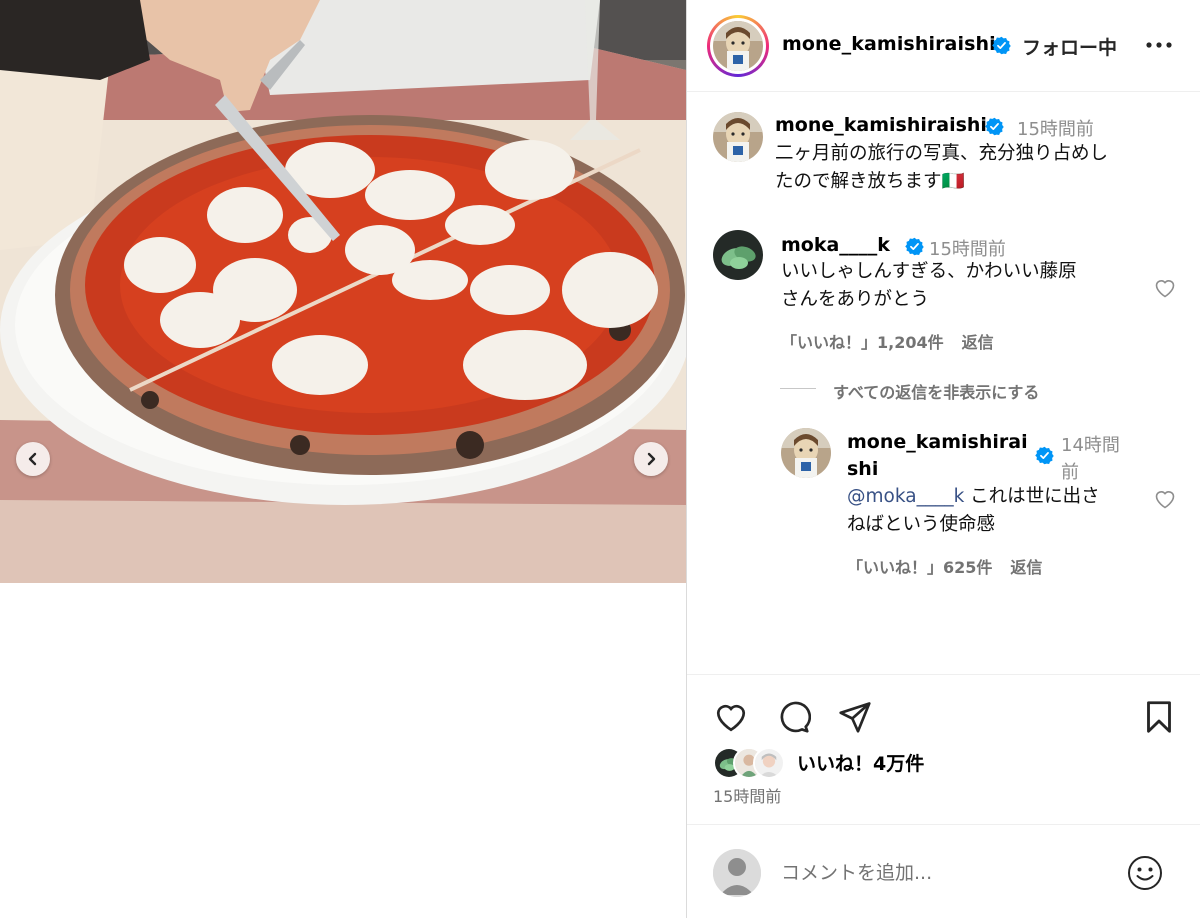  What do you see at coordinates (1159, 717) in the screenshot?
I see `save-bookmark-icon` at bounding box center [1159, 717].